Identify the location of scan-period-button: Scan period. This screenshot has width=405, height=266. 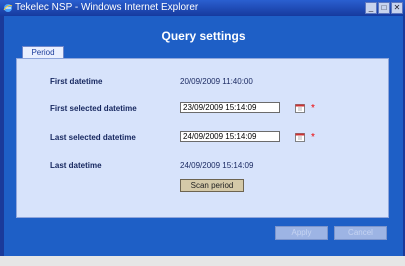
(212, 185).